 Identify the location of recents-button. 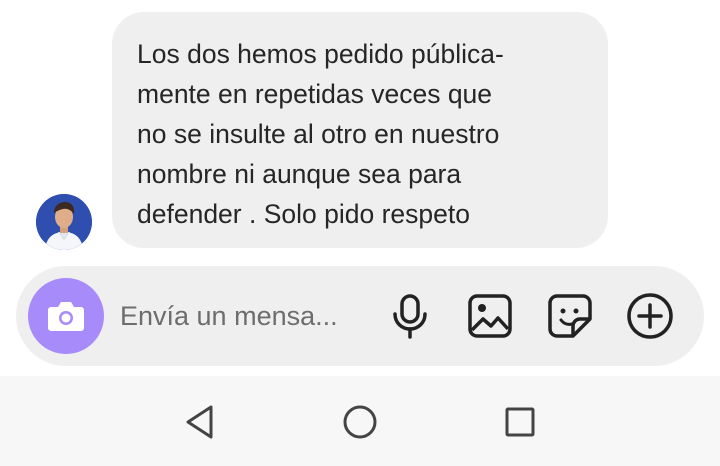
(520, 422).